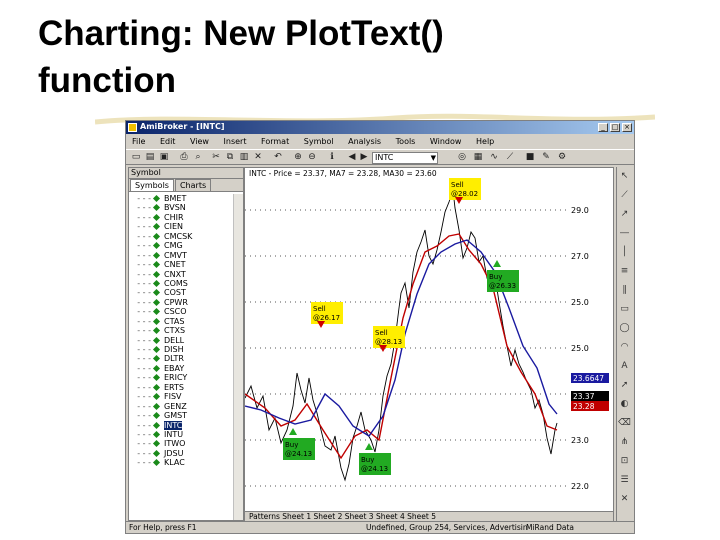  Describe the element at coordinates (216, 157) in the screenshot. I see `cut-icon: ✂` at that location.